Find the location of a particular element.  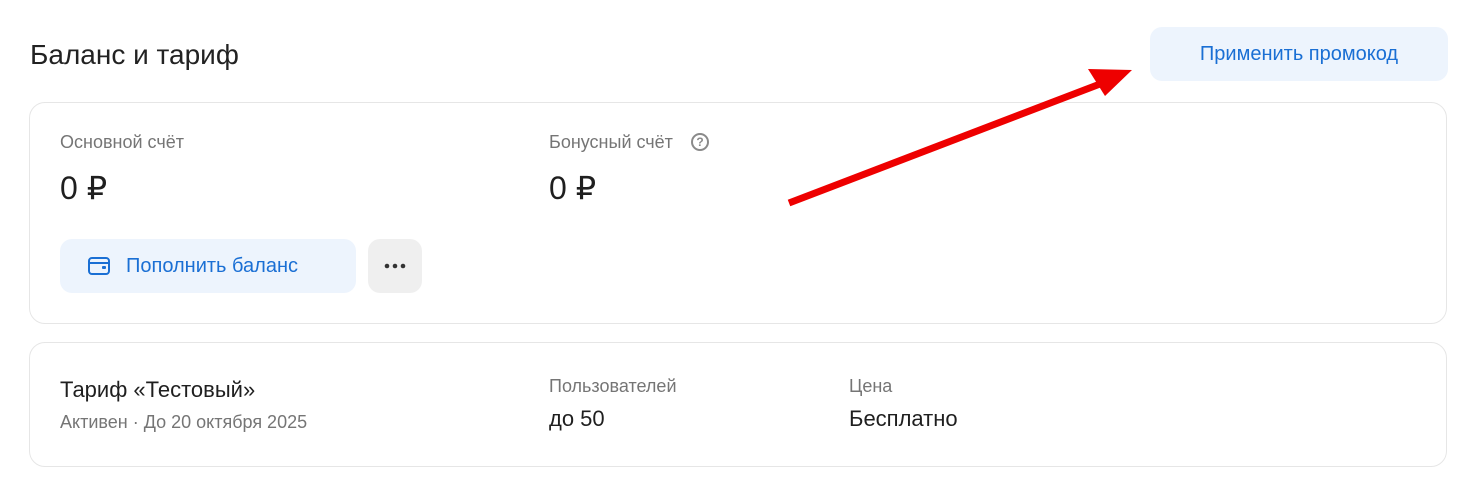

more-horizontal-icon is located at coordinates (395, 266).